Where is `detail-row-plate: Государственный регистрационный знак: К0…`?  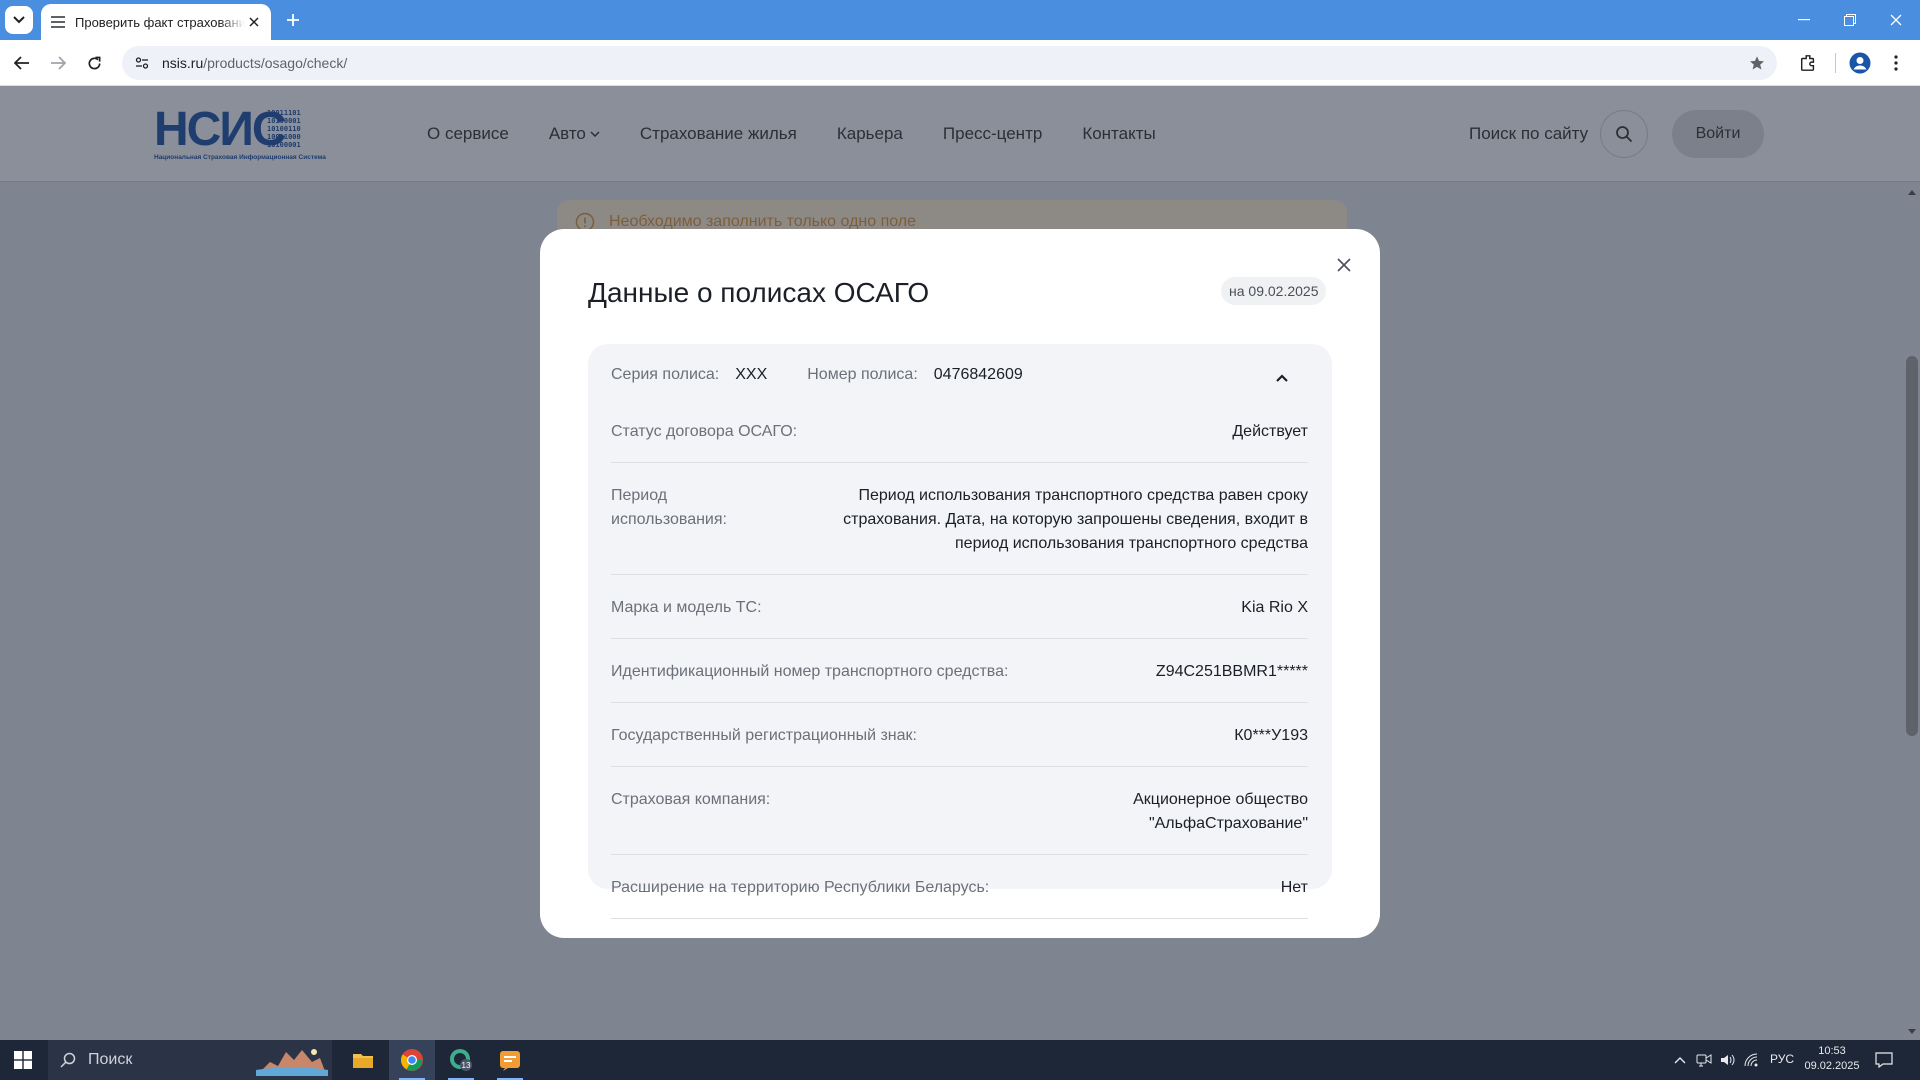
detail-row-plate: Государственный регистрационный знак: К0… is located at coordinates (959, 735).